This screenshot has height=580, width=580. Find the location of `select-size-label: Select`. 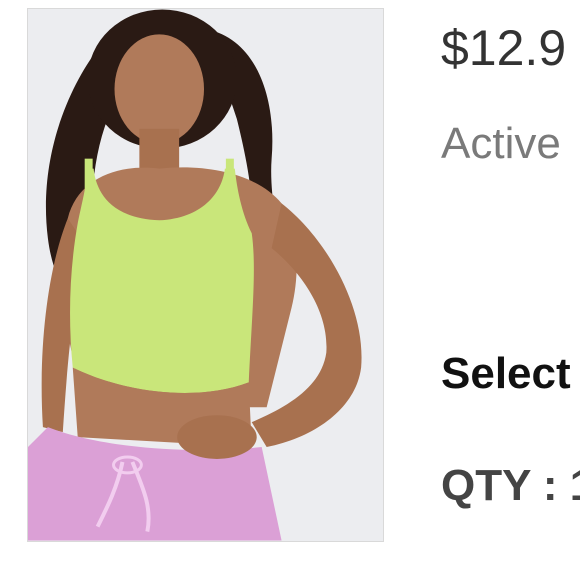

select-size-label: Select is located at coordinates (506, 374).